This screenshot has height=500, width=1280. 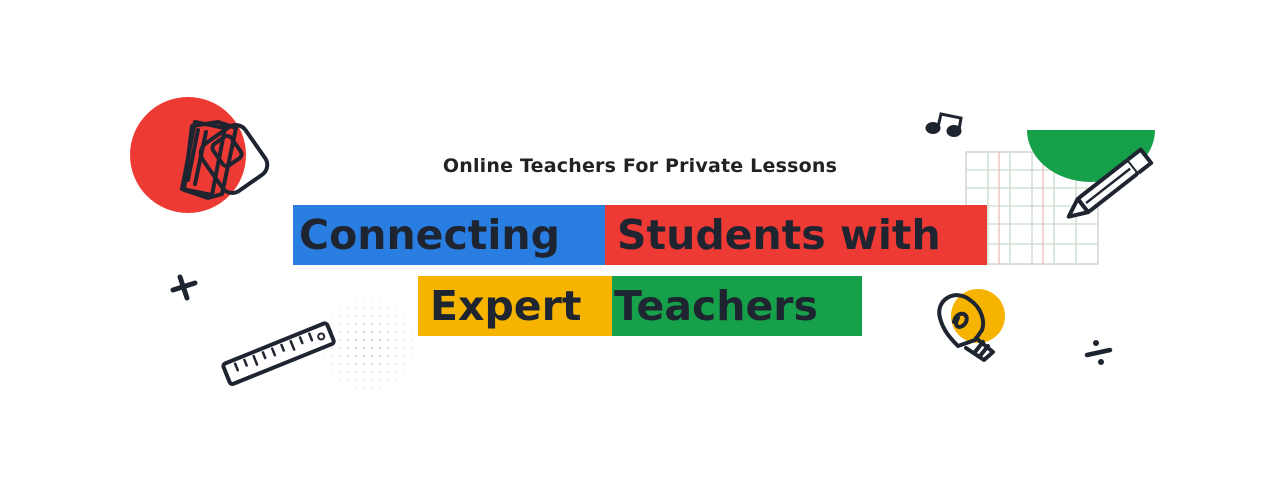 I want to click on music-note-icon, so click(x=944, y=124).